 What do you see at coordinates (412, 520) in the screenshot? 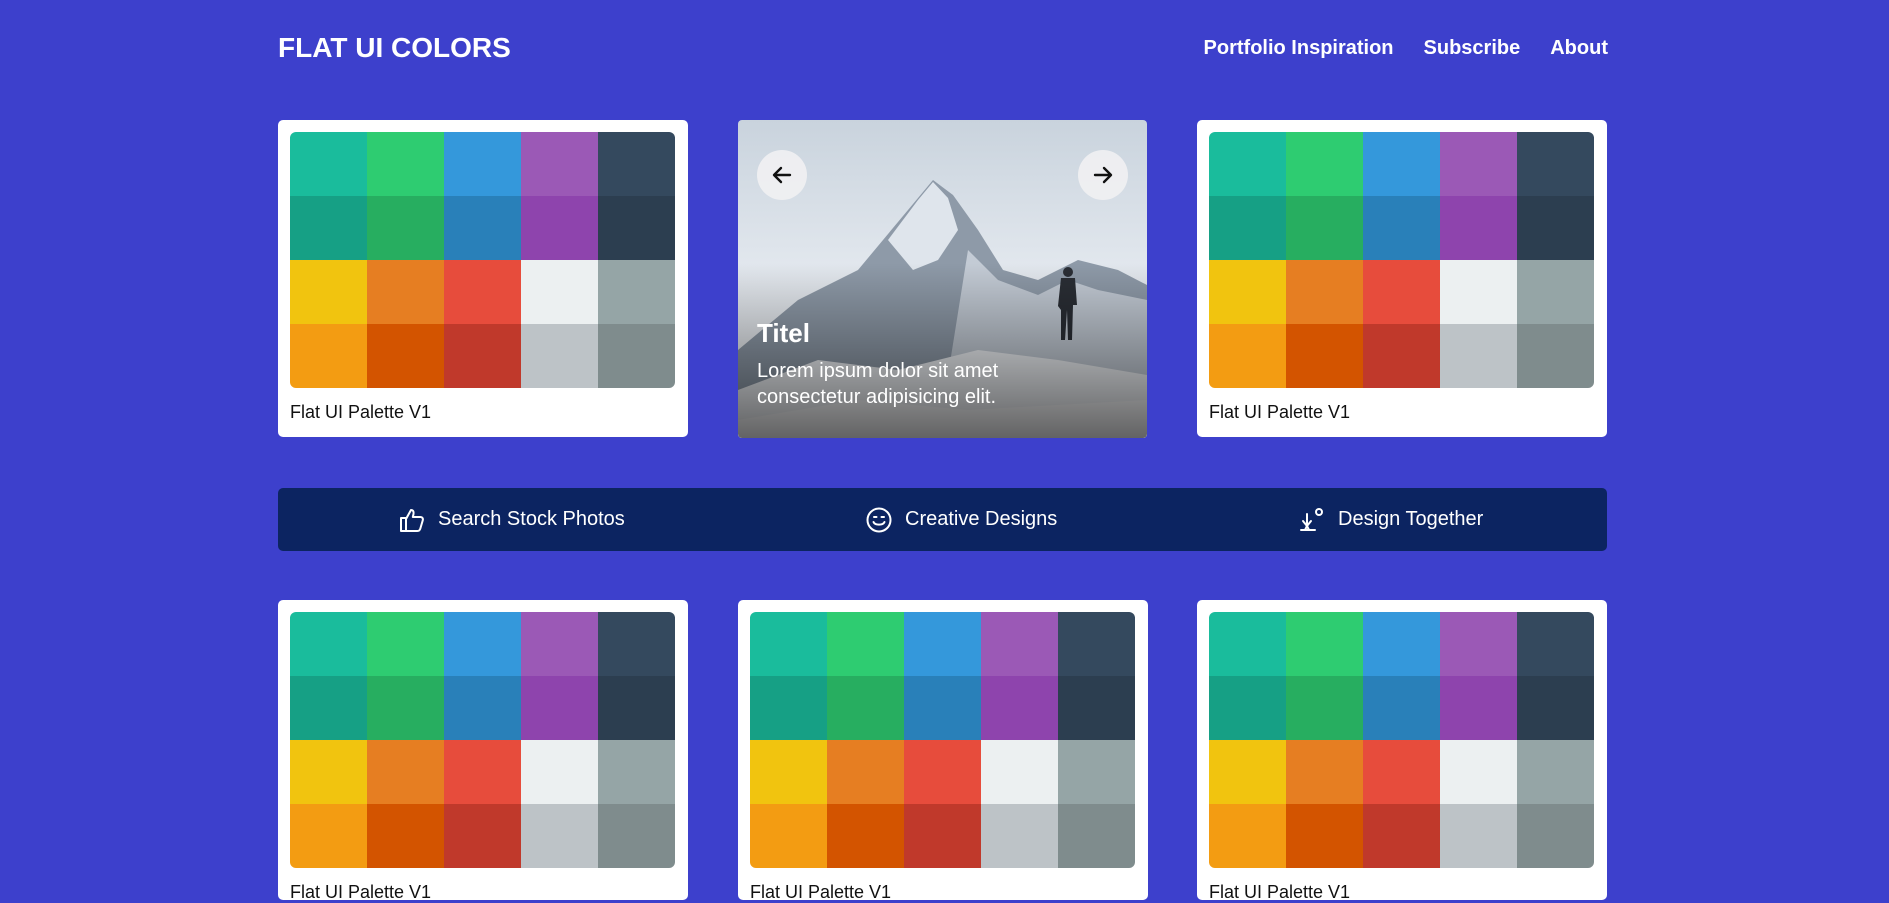
I see `thumbs-up-icon` at bounding box center [412, 520].